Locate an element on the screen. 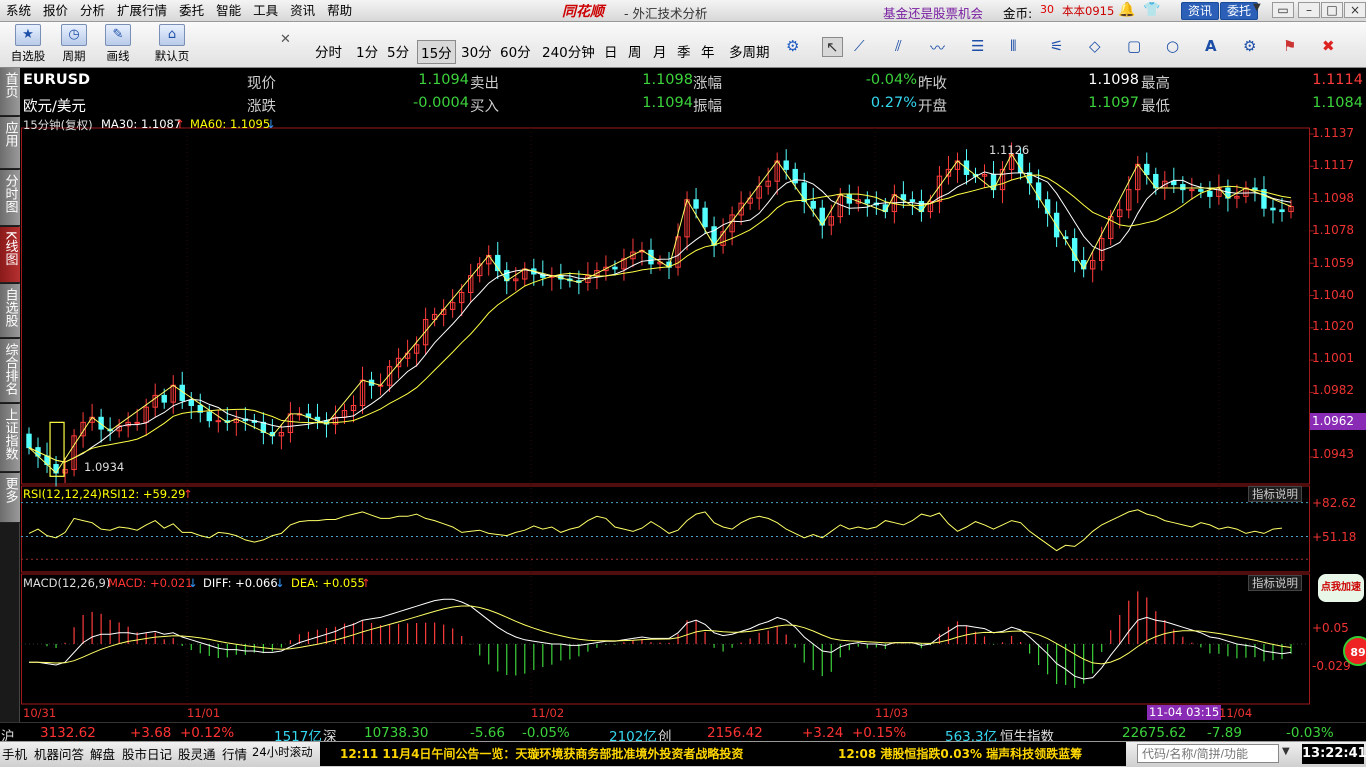 This screenshot has width=1366, height=767. bottom-item-mobile: 手机 is located at coordinates (14, 753).